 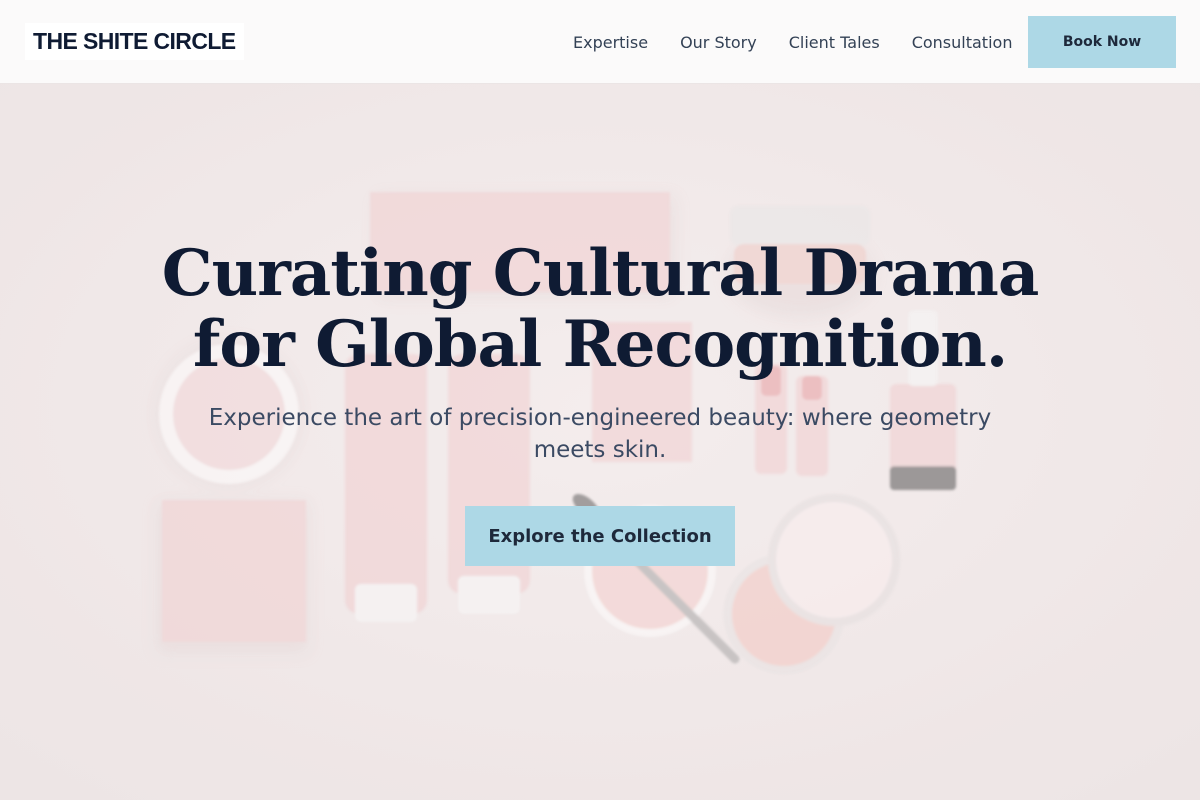 I want to click on nav-link-client-tales: Client Tales, so click(x=834, y=42).